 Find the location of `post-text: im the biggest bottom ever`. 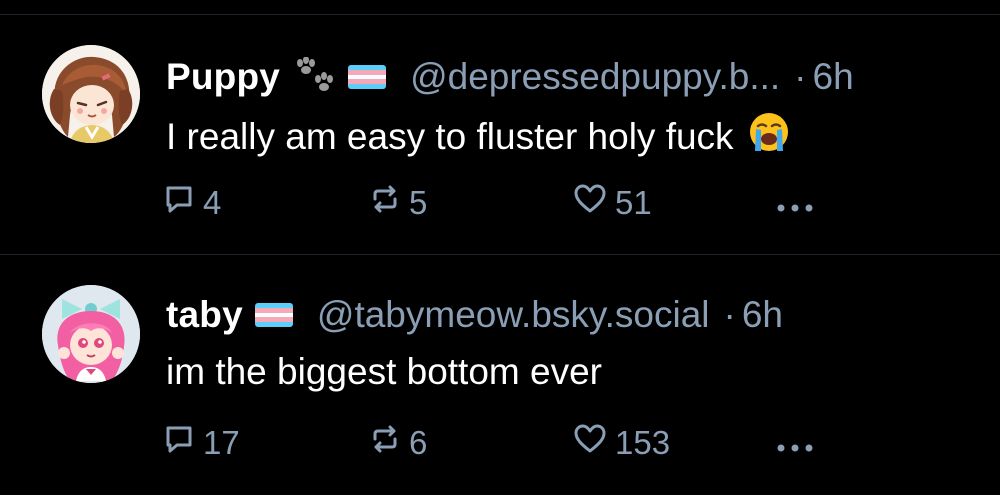

post-text: im the biggest bottom ever is located at coordinates (384, 371).